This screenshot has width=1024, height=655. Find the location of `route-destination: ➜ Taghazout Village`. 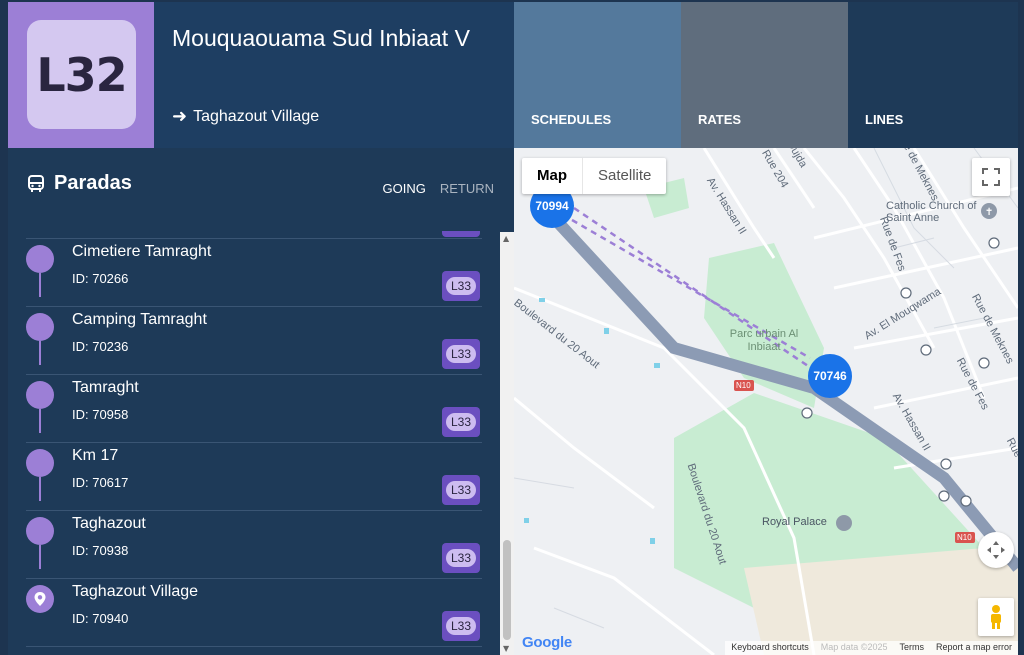

route-destination: ➜ Taghazout Village is located at coordinates (245, 116).